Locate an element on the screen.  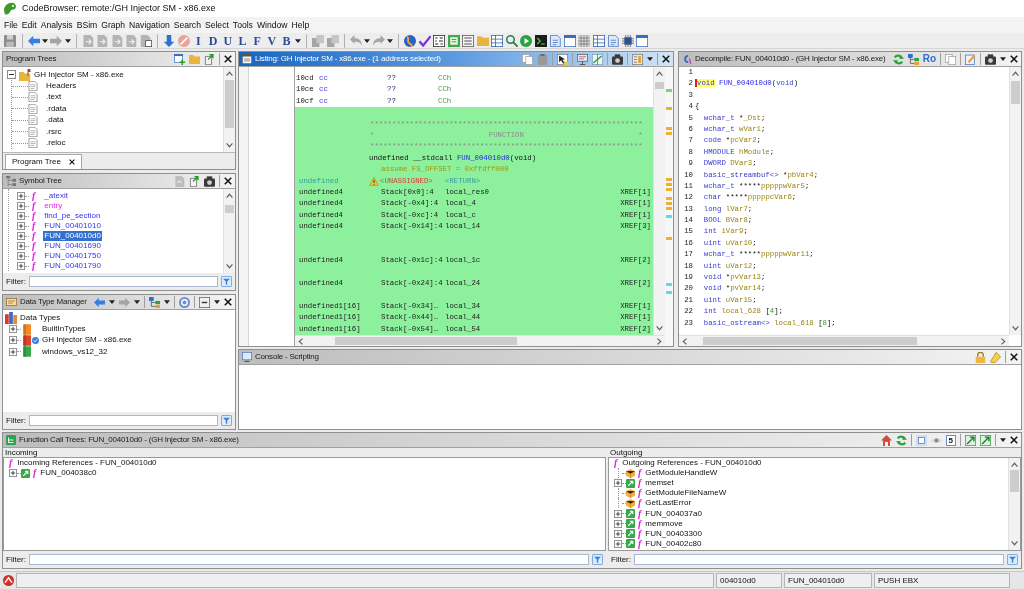
scroll-left-icon is located at coordinates (300, 341).